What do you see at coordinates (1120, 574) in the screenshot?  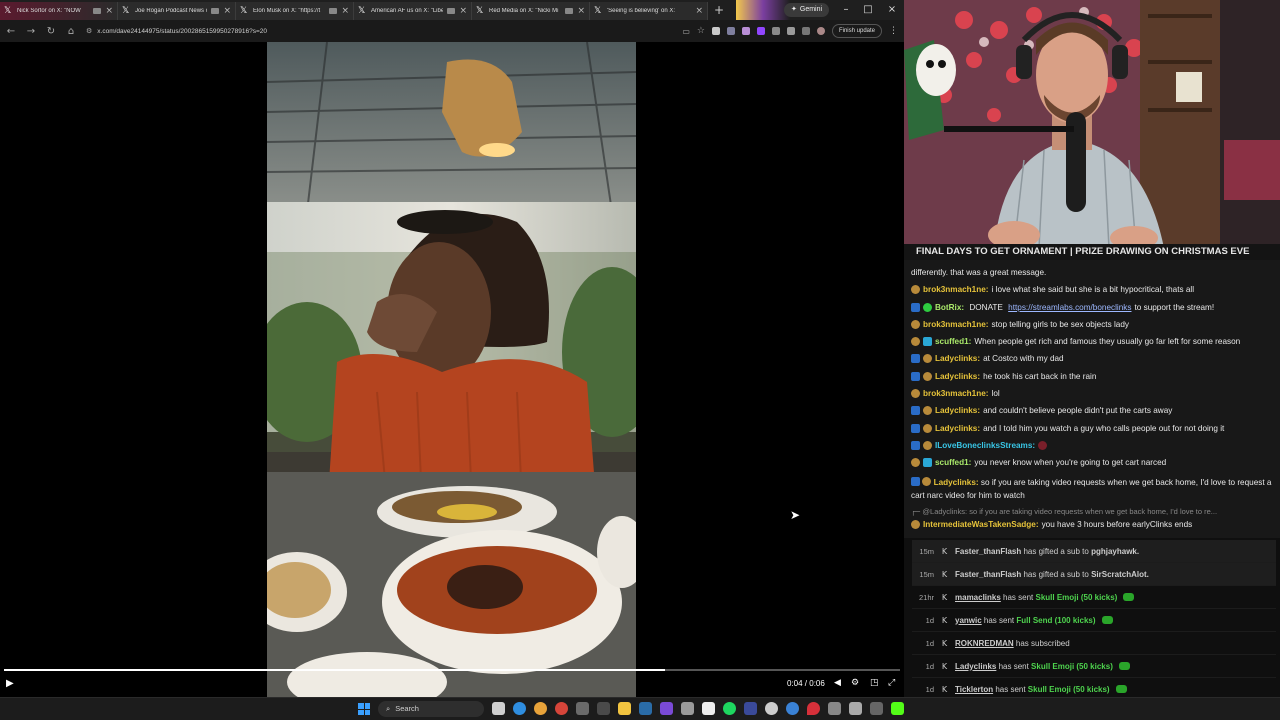 I see `event-target: SirScratchAlot.` at bounding box center [1120, 574].